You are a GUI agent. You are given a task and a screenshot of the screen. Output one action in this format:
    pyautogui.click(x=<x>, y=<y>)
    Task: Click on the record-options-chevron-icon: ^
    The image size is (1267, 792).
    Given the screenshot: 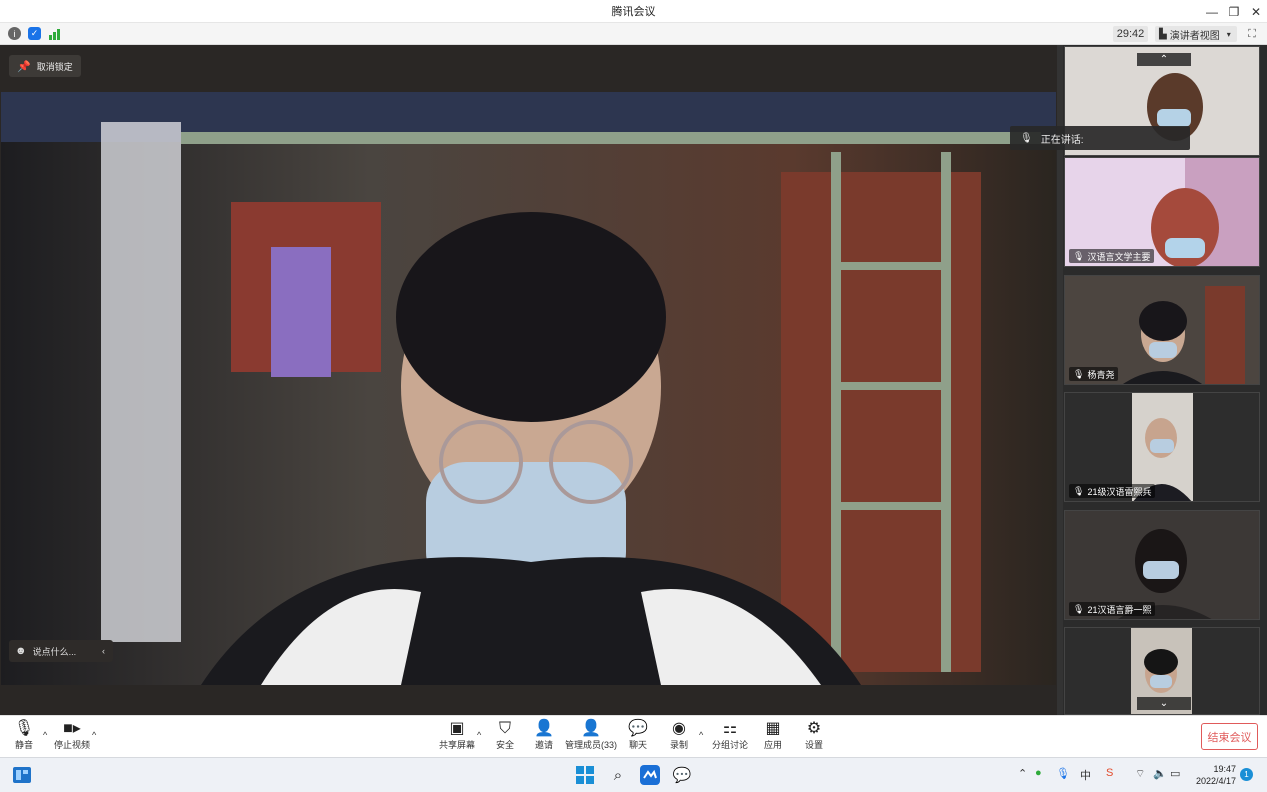 What is the action you would take?
    pyautogui.click(x=701, y=735)
    